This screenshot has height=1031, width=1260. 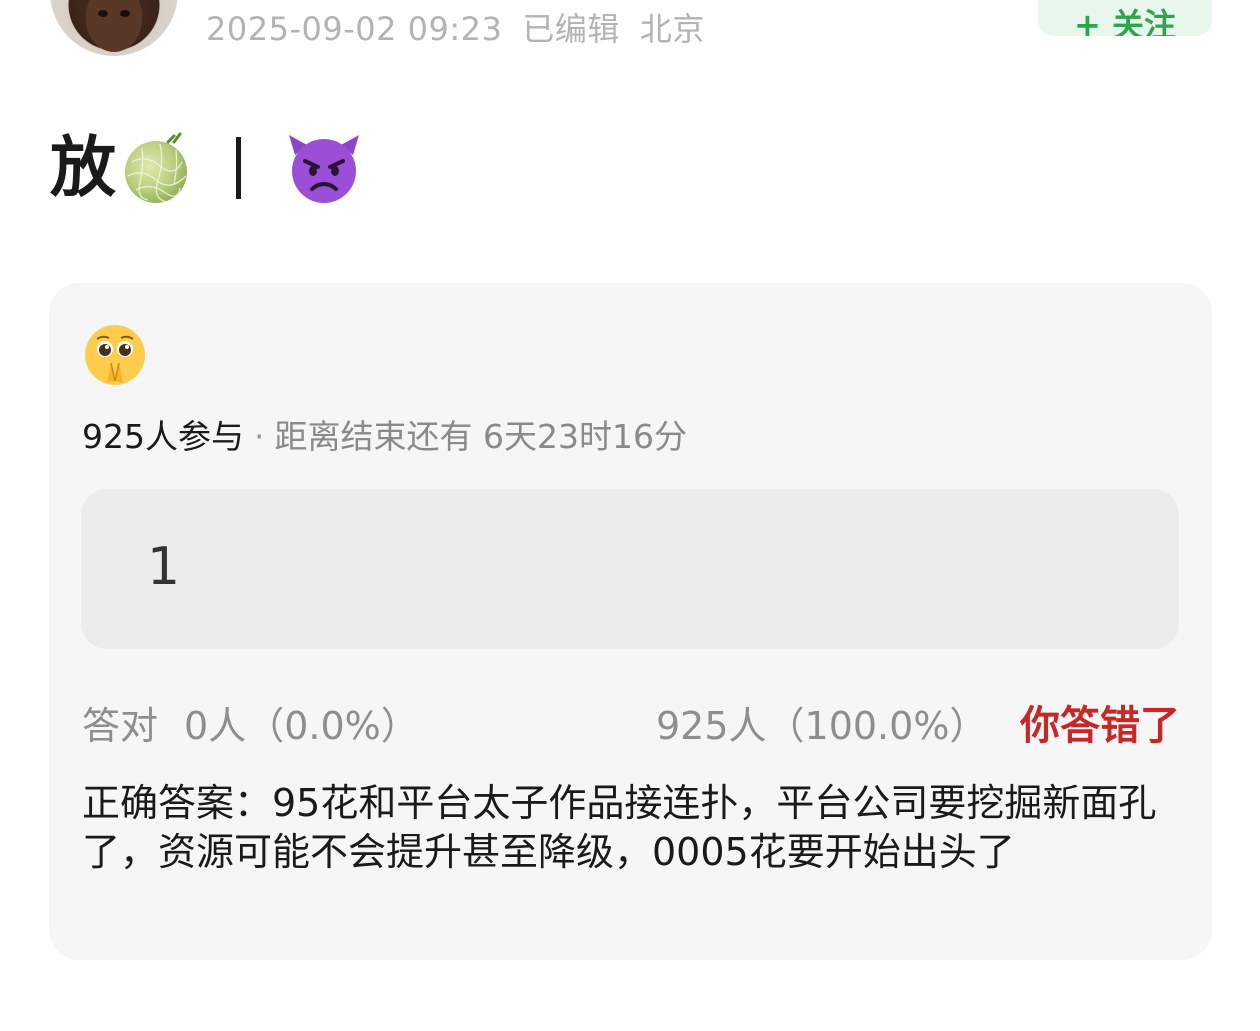 What do you see at coordinates (631, 722) in the screenshot?
I see `quiz-stats: 答对 0人（0.0%） 925人（100.0%） 你答错了` at bounding box center [631, 722].